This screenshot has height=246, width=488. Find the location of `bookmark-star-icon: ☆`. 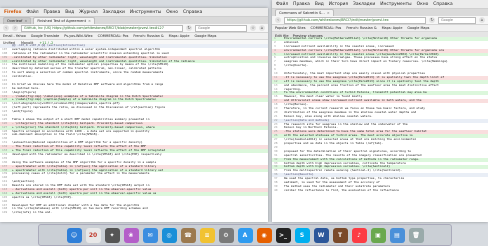

bookmark-star-icon: ☆ is located at coordinates (253, 28).